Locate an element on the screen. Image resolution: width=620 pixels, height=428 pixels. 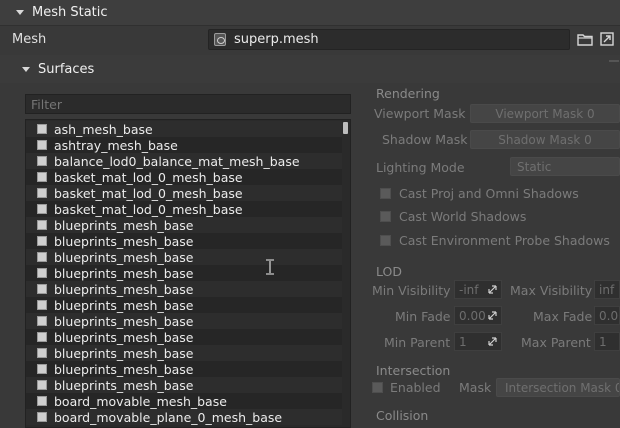
min-parent-label: Min Parent is located at coordinates (417, 342).